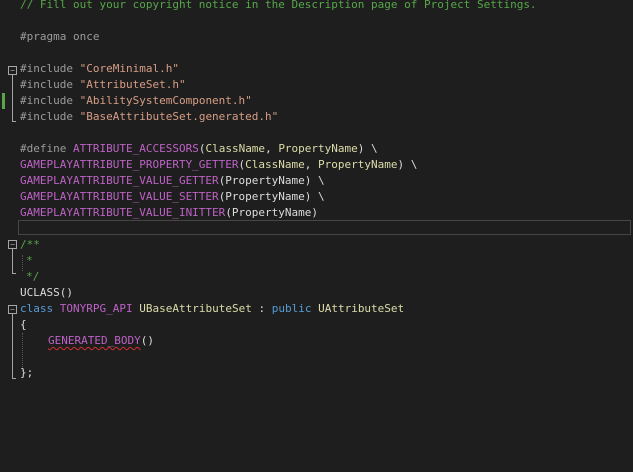  What do you see at coordinates (291, 308) in the screenshot?
I see `public-keyword: public` at bounding box center [291, 308].